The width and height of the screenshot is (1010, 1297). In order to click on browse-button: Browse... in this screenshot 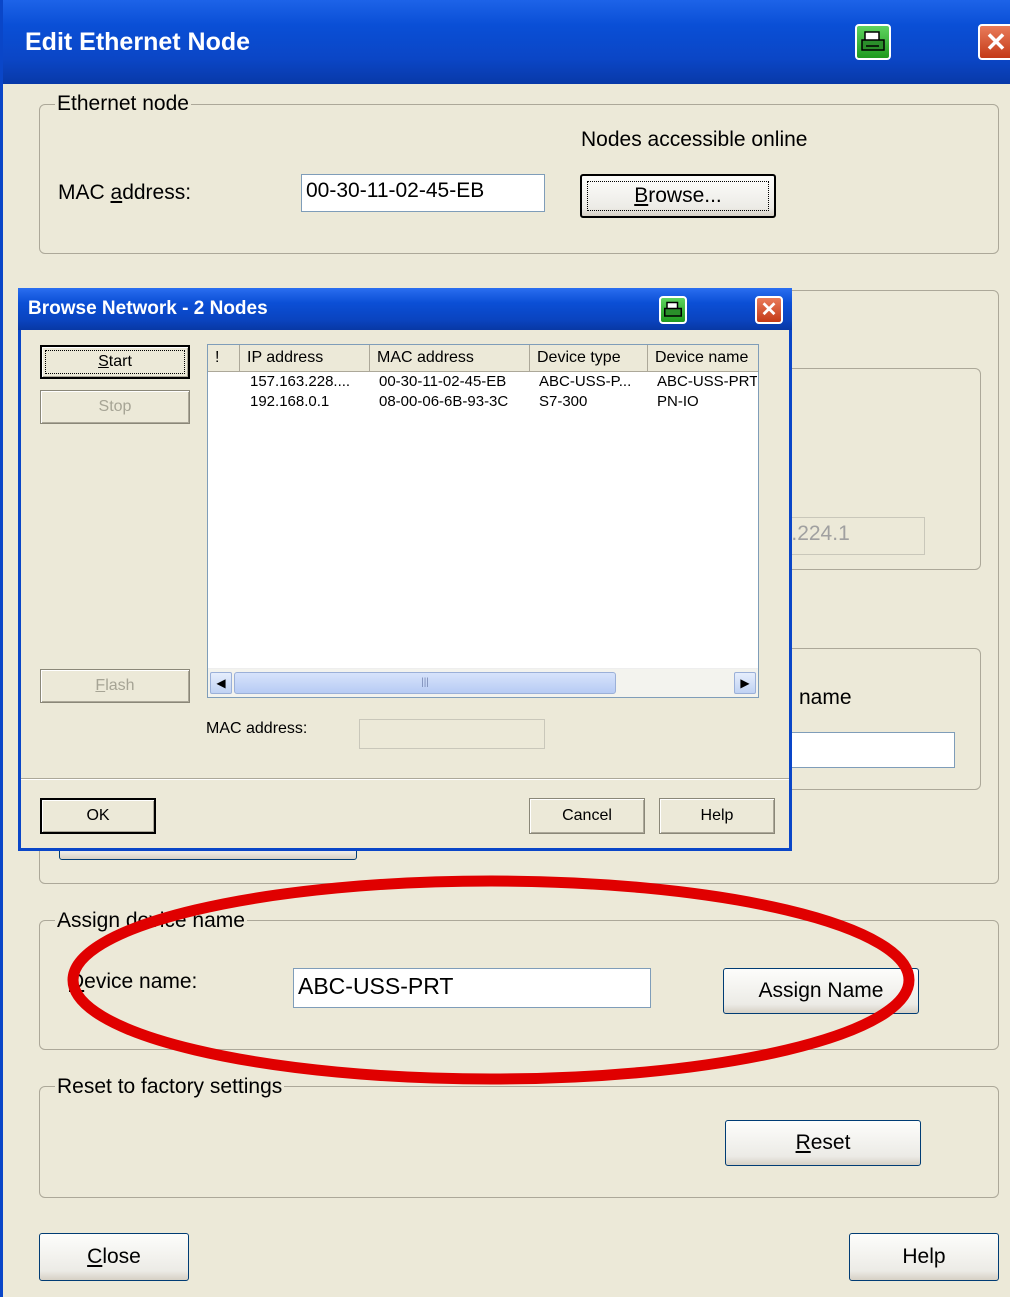, I will do `click(678, 196)`.